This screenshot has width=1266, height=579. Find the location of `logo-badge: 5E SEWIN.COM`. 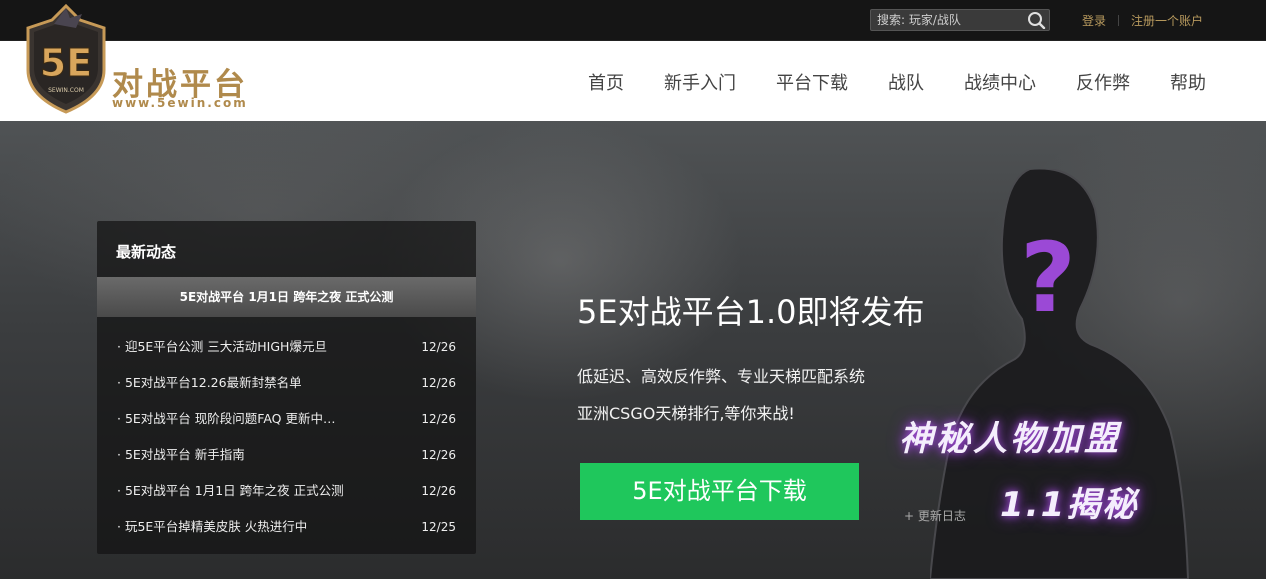

logo-badge: 5E SEWIN.COM is located at coordinates (66, 58).